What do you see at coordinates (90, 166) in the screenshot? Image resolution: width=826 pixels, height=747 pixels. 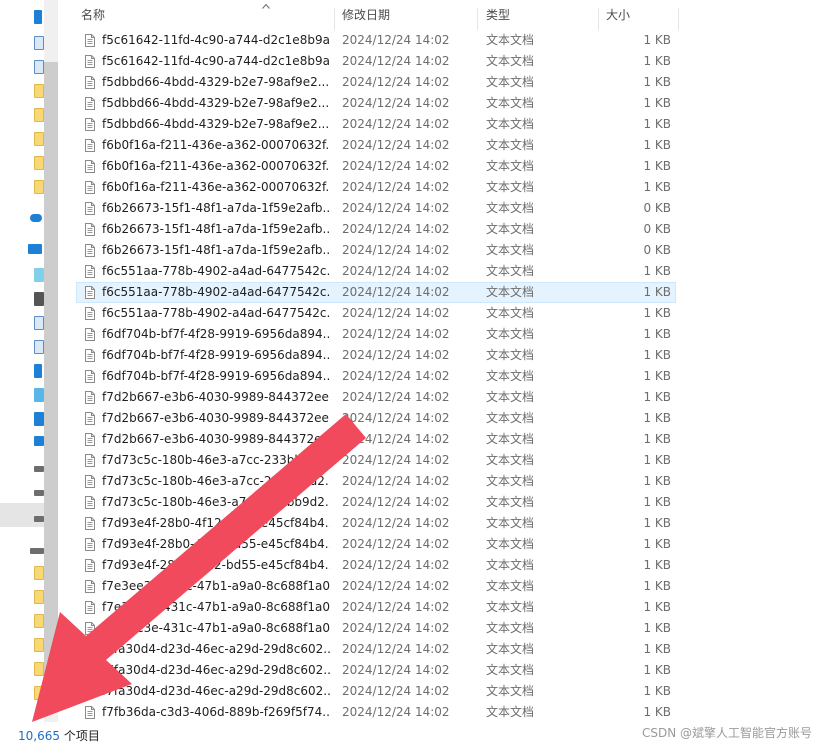 I see `text-file-icon` at bounding box center [90, 166].